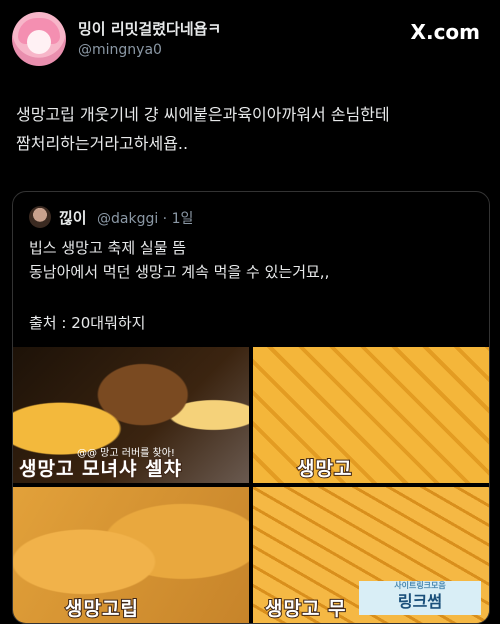  Describe the element at coordinates (420, 601) in the screenshot. I see `watermark-main: 링크썸` at that location.